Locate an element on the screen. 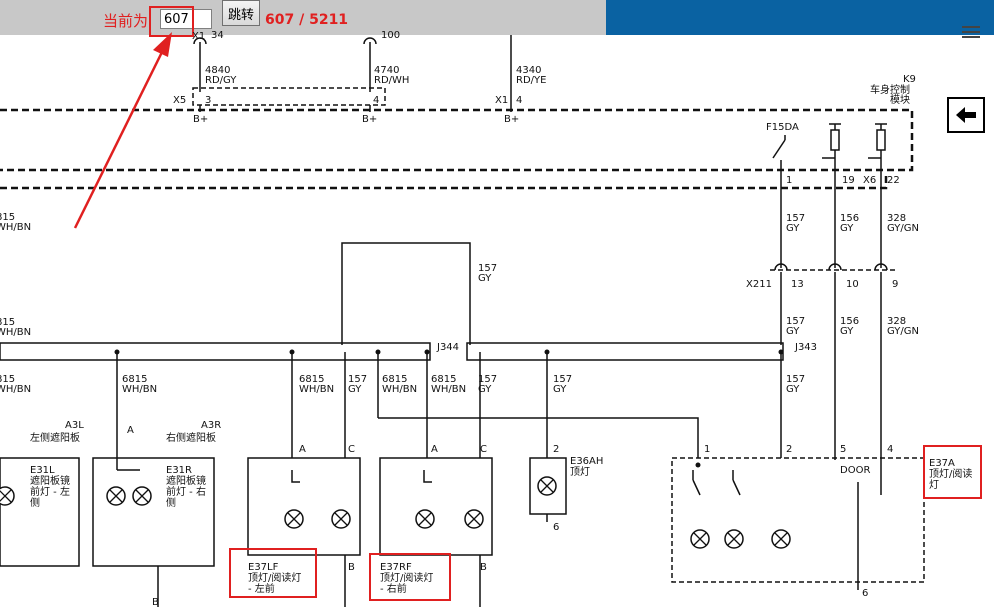 The width and height of the screenshot is (994, 607). bplus-label-1: B+ is located at coordinates (200, 119).